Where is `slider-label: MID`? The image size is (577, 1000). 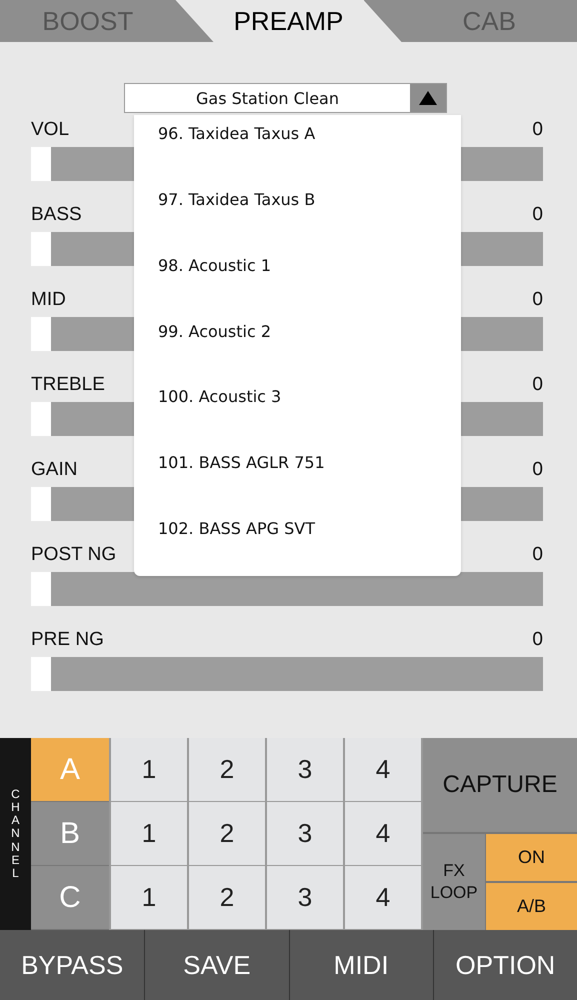
slider-label: MID is located at coordinates (48, 300).